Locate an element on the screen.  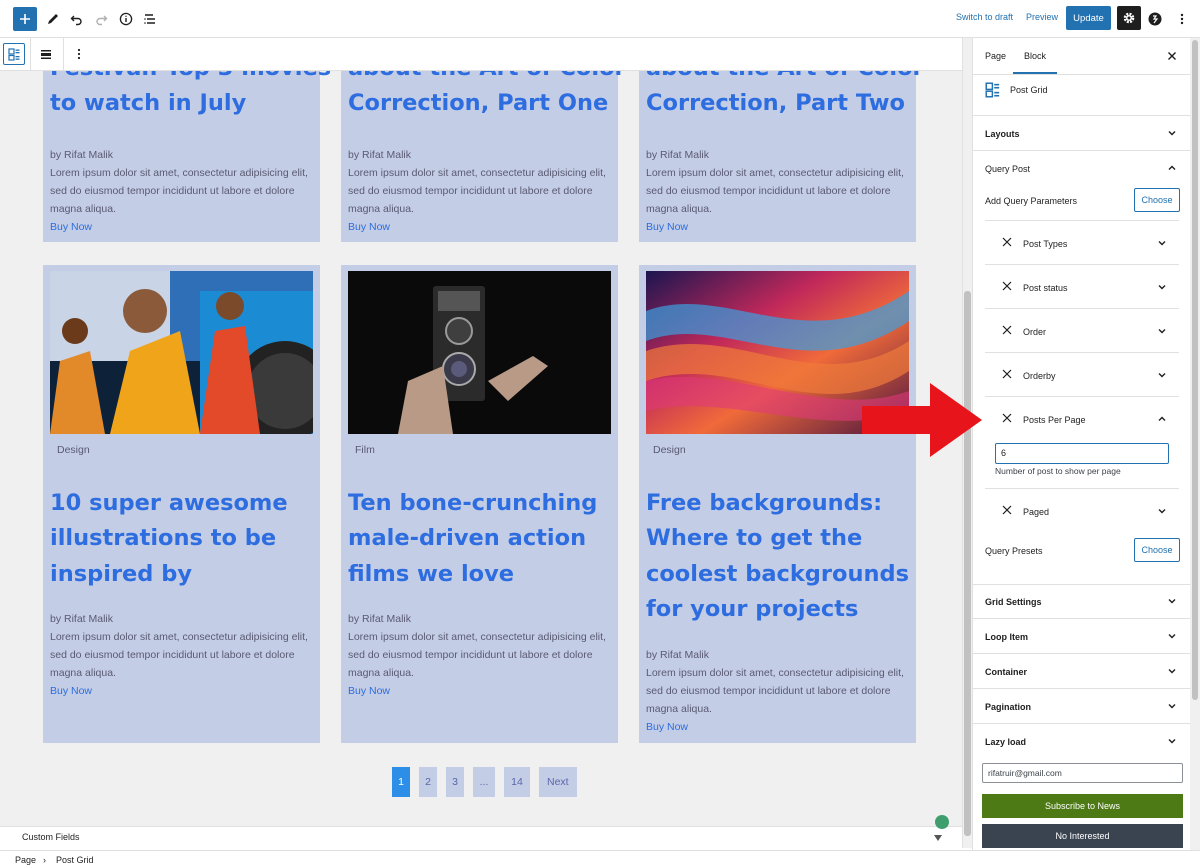
panel-pagination: Pagination is located at coordinates (1081, 706).